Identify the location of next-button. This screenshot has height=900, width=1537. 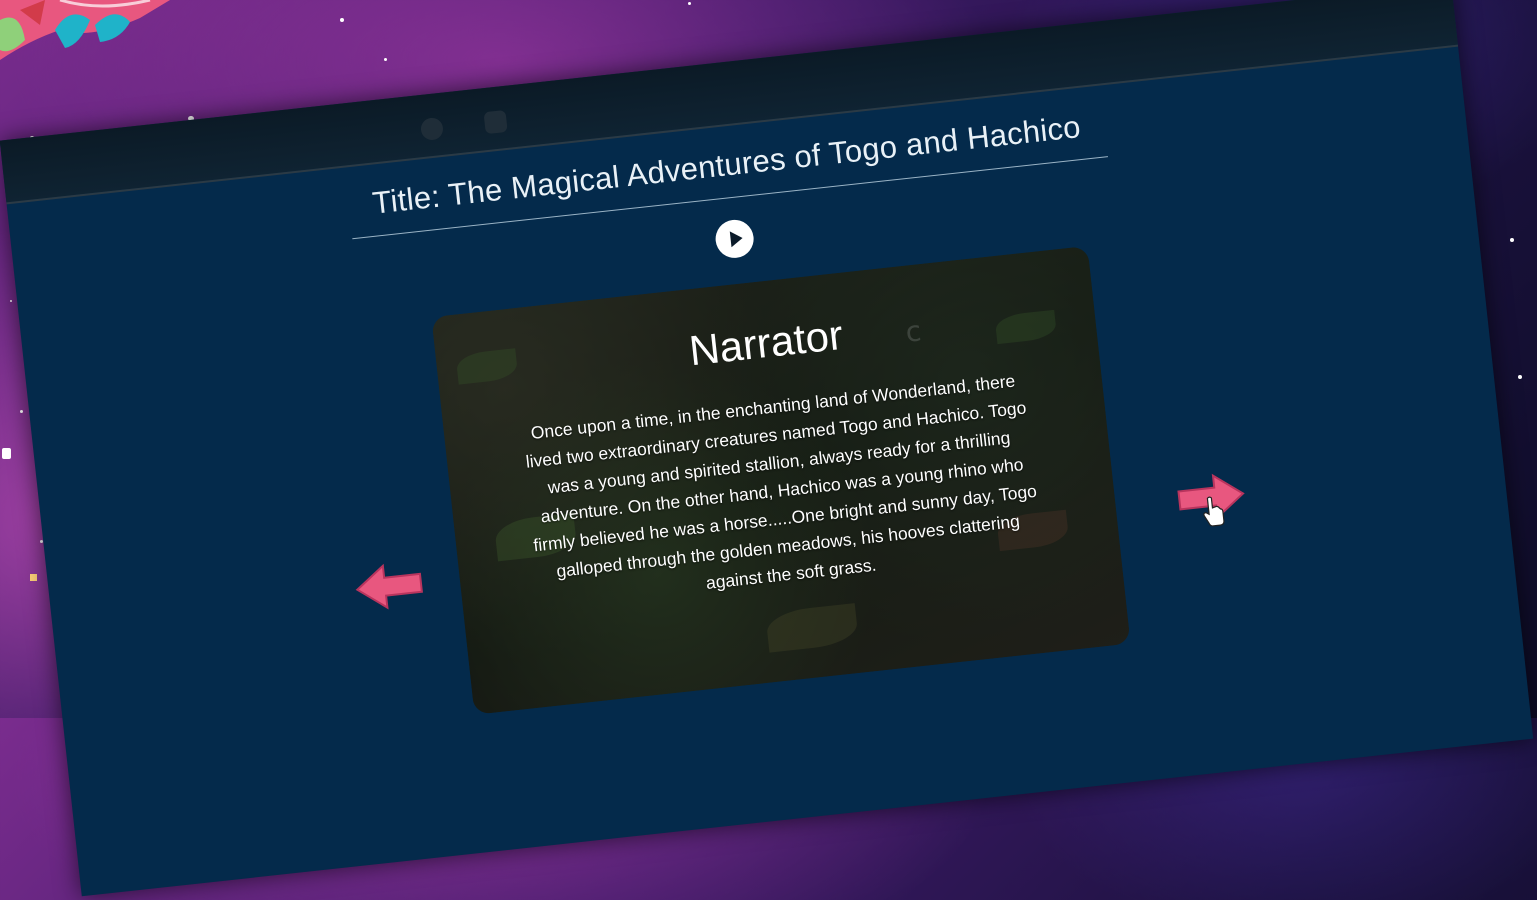
(1211, 503).